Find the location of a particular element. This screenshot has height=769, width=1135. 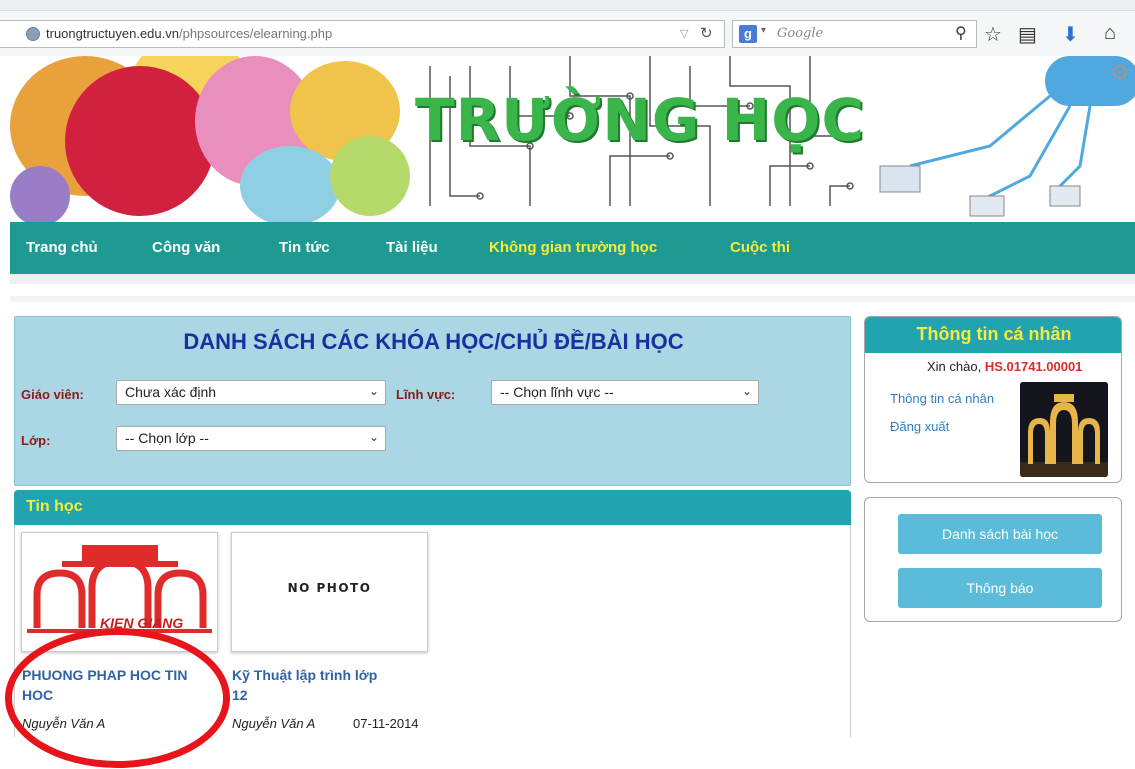

profile-title: Thông tin cá nhân is located at coordinates (994, 334).